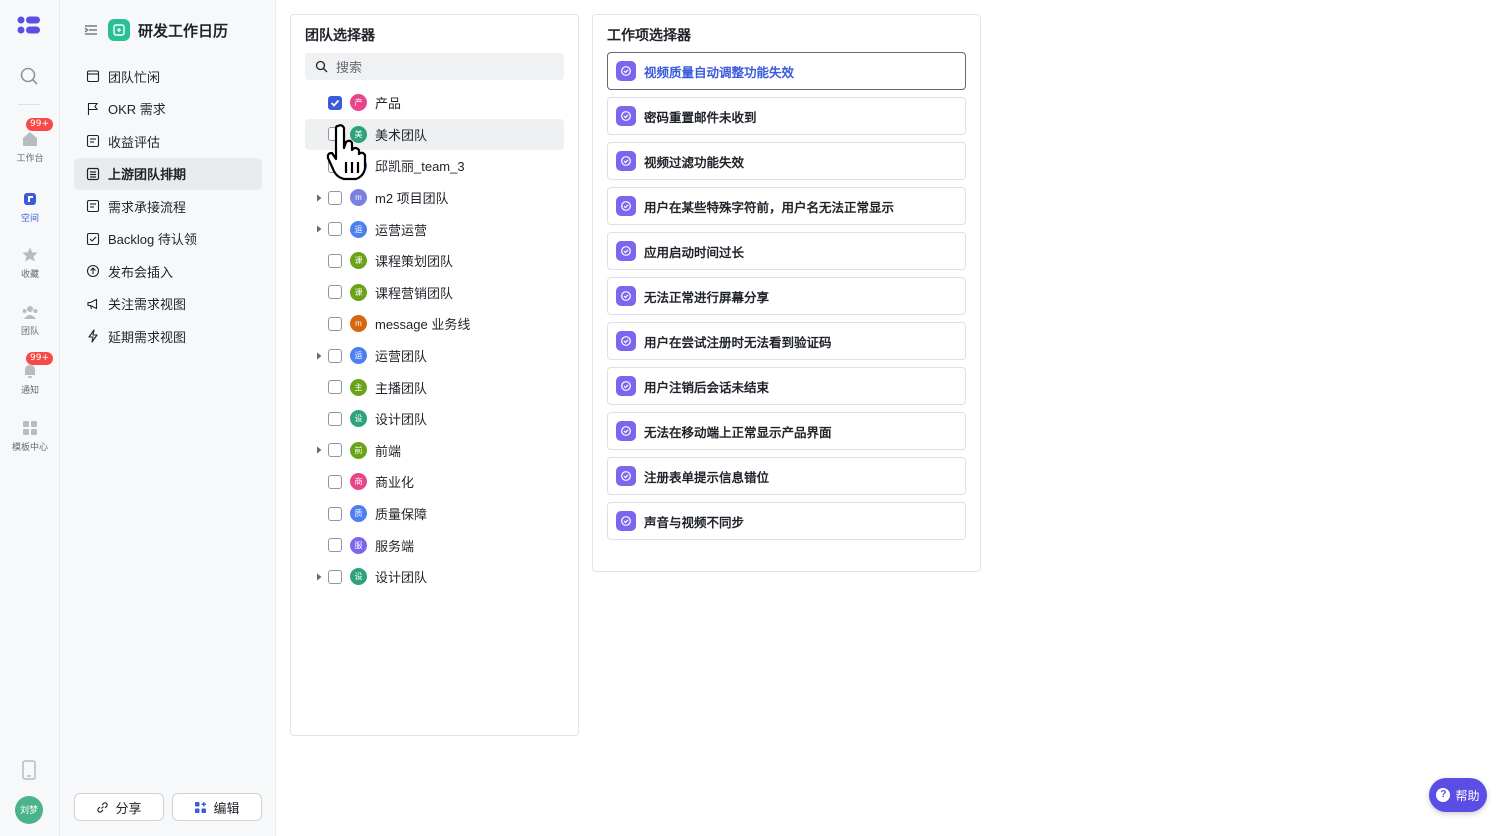 The height and width of the screenshot is (836, 1510). Describe the element at coordinates (168, 109) in the screenshot. I see `nav-item-okr: OKR 需求` at that location.